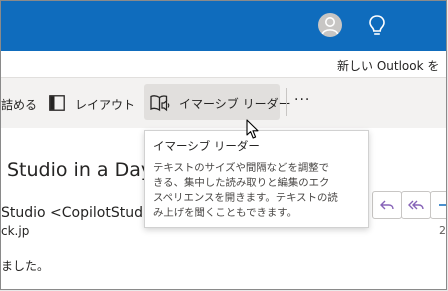 The image size is (448, 291). What do you see at coordinates (442, 230) in the screenshot?
I see `message-date: 2` at bounding box center [442, 230].